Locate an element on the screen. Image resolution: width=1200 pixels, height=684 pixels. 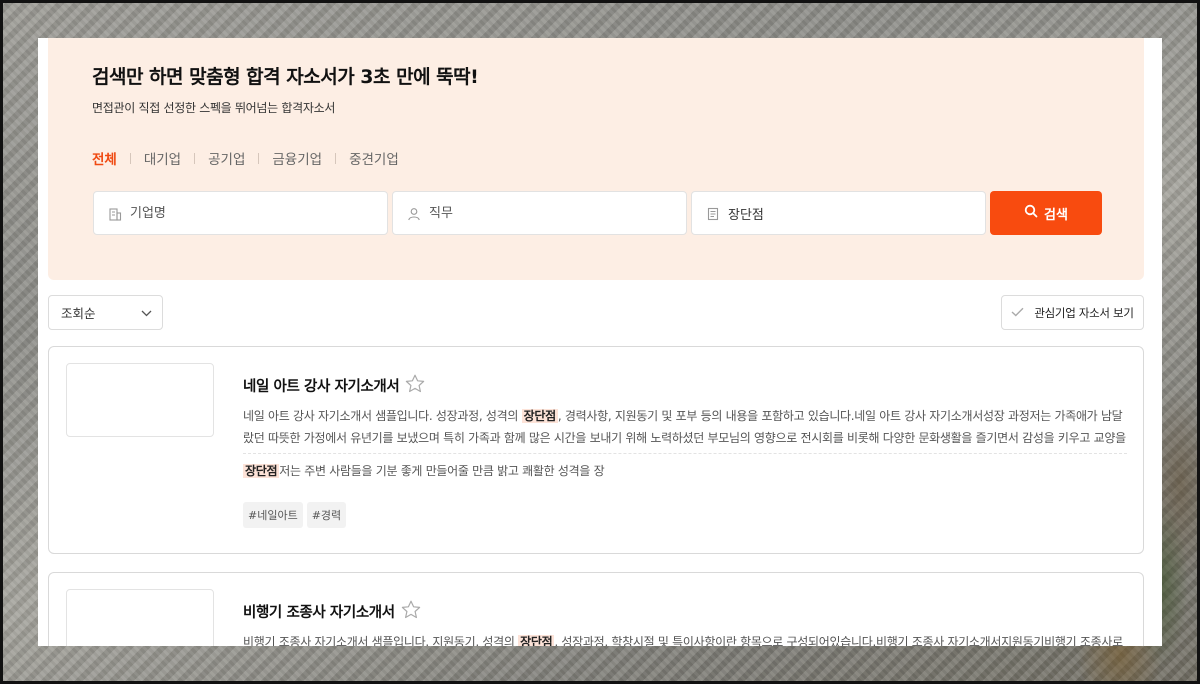
desc-text: 네일 아트 강사 자기소개서 샘플입니다. 성장과정, 성격의 is located at coordinates (382, 416).